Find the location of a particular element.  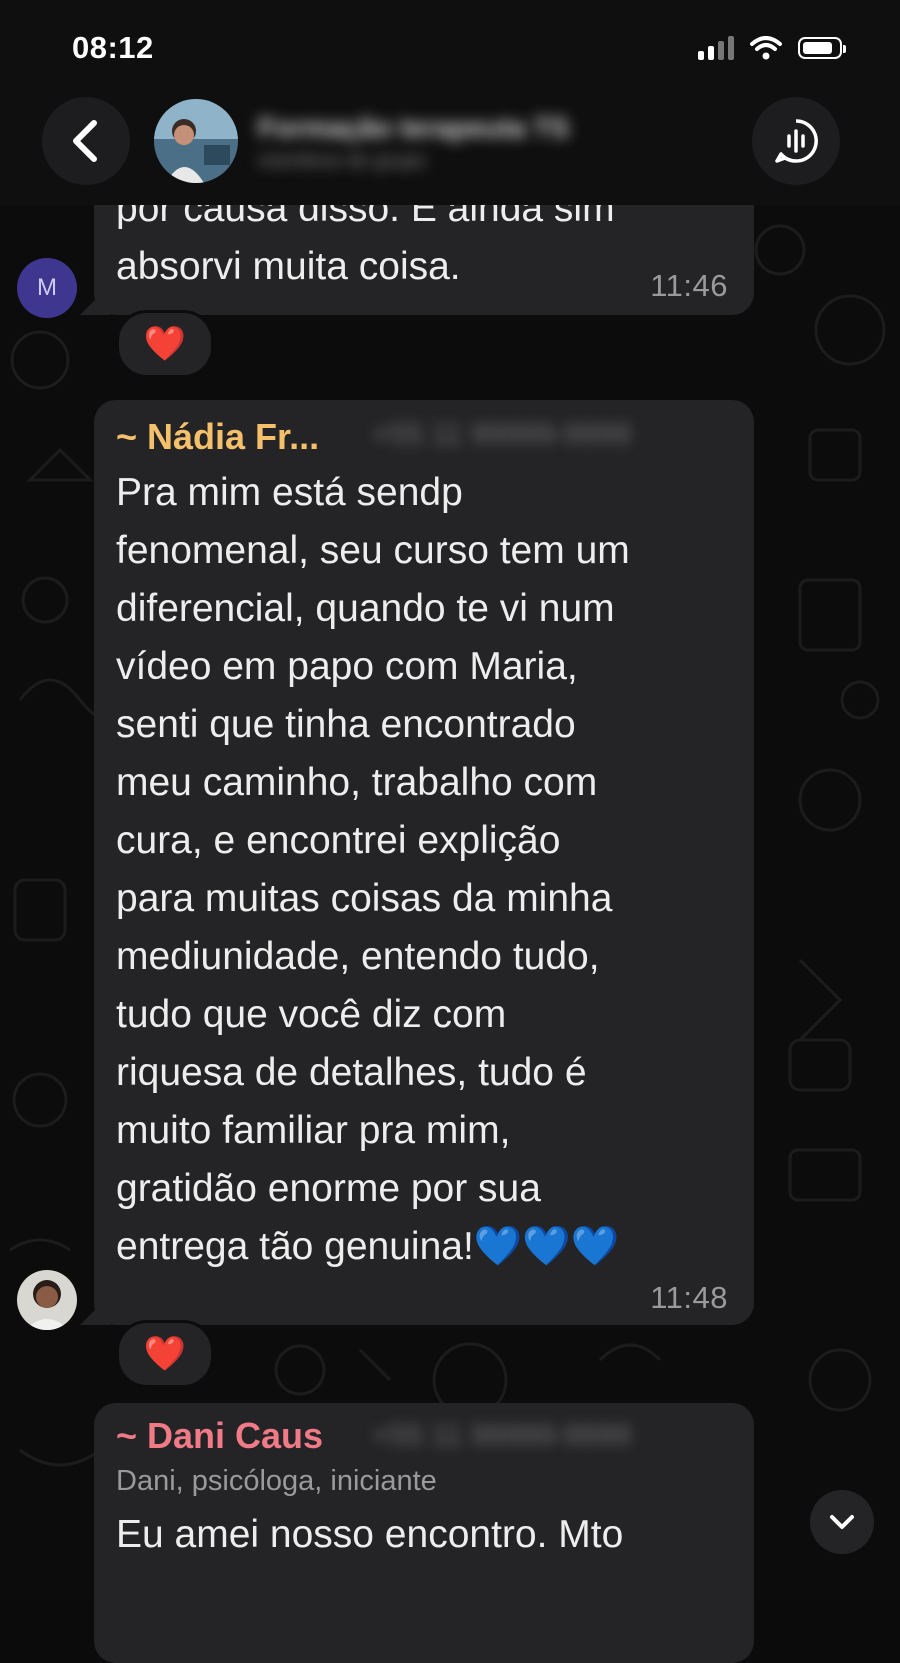

voice-chat-icon is located at coordinates (796, 141).